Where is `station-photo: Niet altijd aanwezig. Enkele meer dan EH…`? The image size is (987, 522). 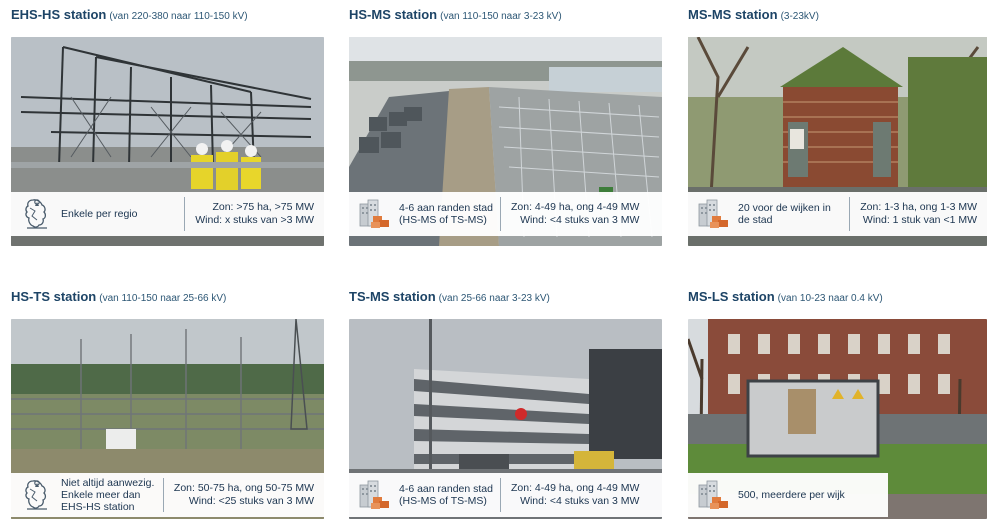
station-photo: Niet altijd aanwezig. Enkele meer dan EH… is located at coordinates (167, 419).